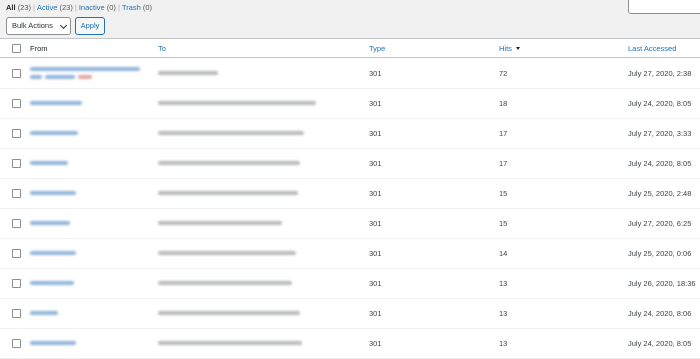  What do you see at coordinates (350, 313) in the screenshot?
I see `table-row: 301 13 July 24, 2020, 8:06` at bounding box center [350, 313].